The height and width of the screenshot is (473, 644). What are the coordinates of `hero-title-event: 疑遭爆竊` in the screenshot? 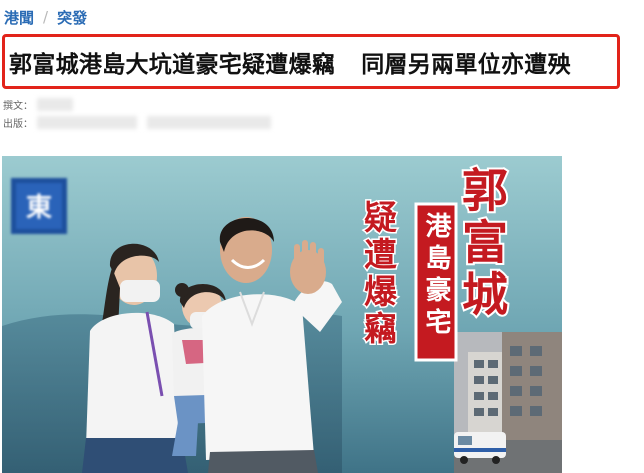 It's located at (378, 274).